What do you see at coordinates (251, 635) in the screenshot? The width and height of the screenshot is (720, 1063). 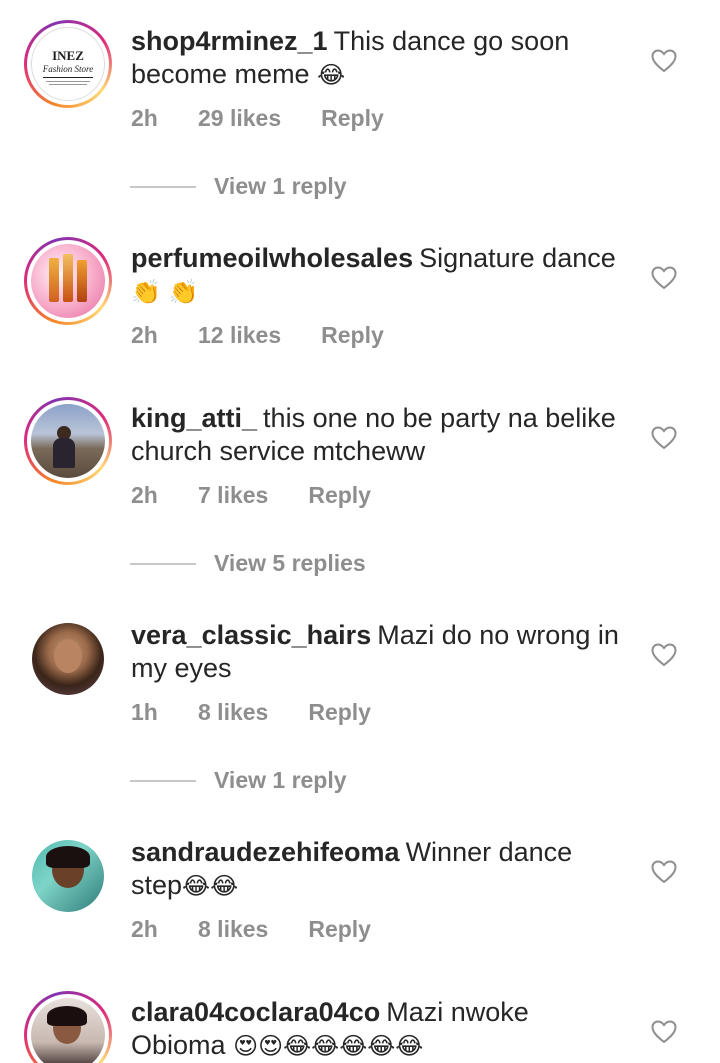 I see `username-link: vera_classic_hairs` at bounding box center [251, 635].